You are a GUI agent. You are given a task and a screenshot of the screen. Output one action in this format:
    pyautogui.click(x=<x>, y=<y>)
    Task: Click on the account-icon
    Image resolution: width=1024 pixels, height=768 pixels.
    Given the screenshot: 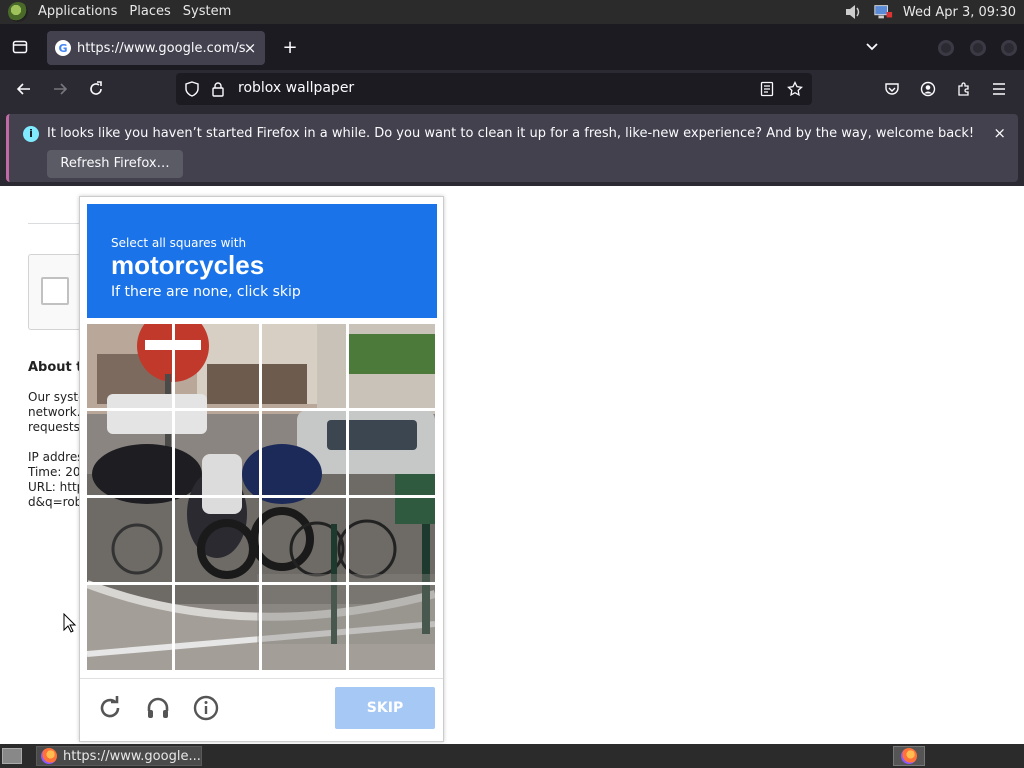 What is the action you would take?
    pyautogui.click(x=928, y=89)
    